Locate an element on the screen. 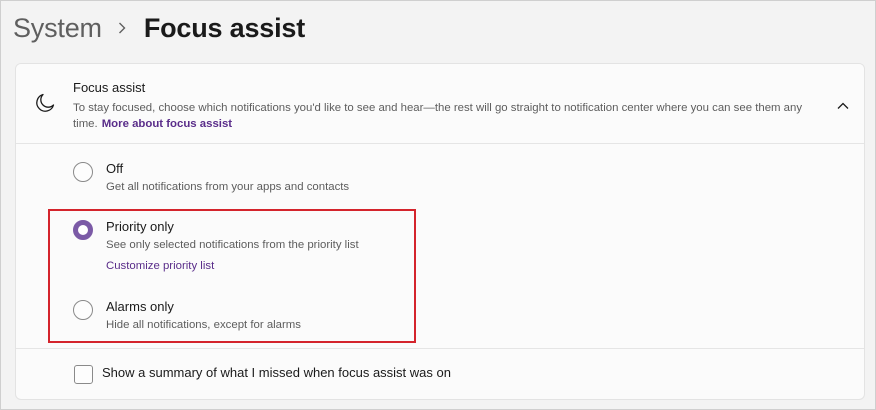 This screenshot has width=876, height=410. option-label: Off is located at coordinates (115, 168).